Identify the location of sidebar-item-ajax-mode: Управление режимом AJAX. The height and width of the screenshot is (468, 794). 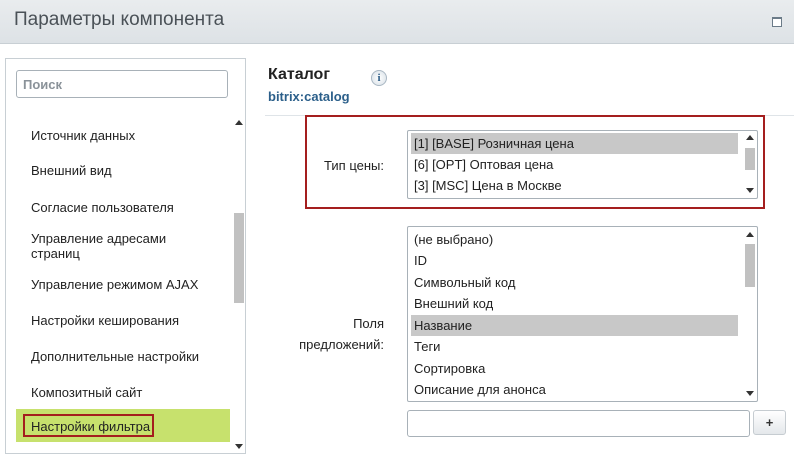
(123, 284).